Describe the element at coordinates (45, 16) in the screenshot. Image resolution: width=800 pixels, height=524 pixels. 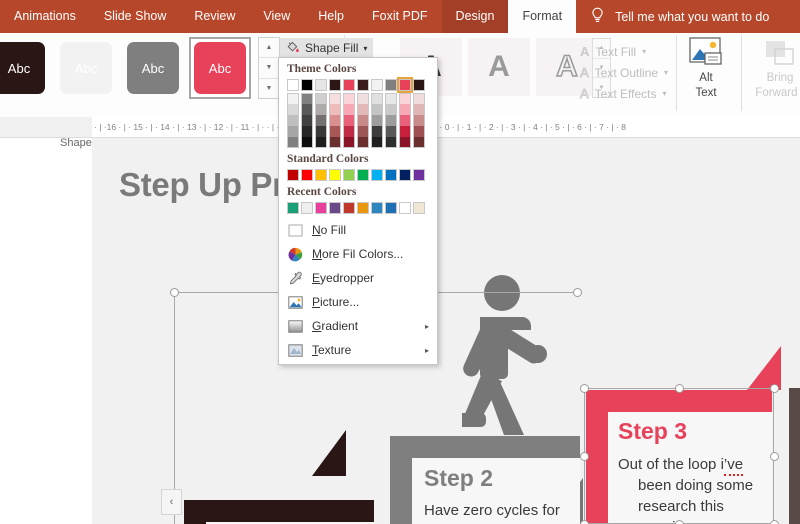
I see `tab-animations: Animations` at that location.